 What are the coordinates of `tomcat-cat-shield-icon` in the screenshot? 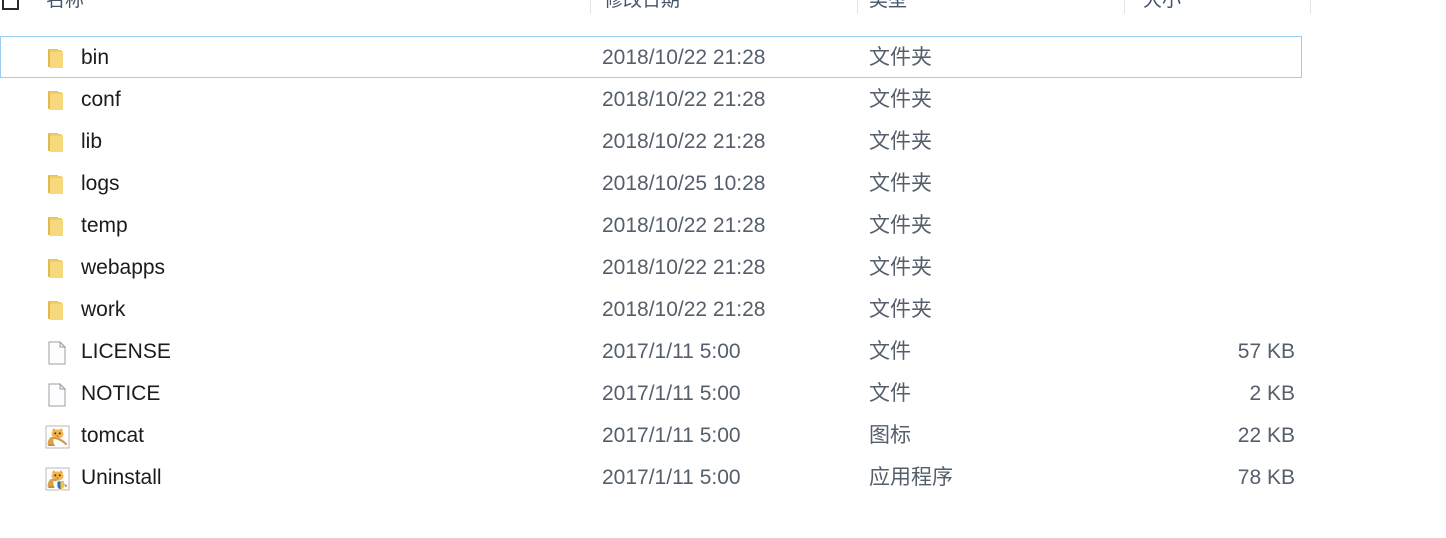 It's located at (58, 479).